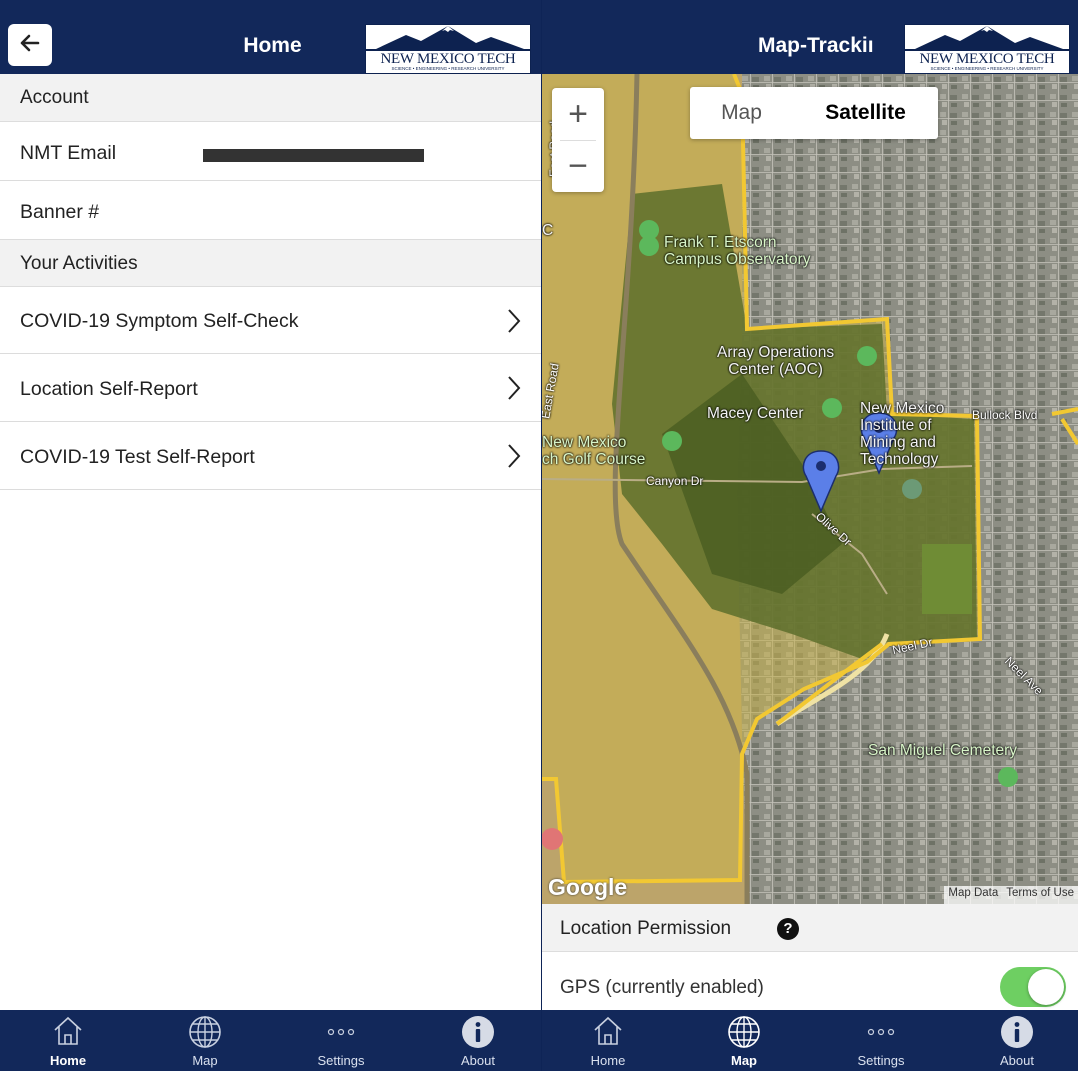 This screenshot has height=1071, width=1078. Describe the element at coordinates (578, 166) in the screenshot. I see `zoom-out-button: −` at that location.